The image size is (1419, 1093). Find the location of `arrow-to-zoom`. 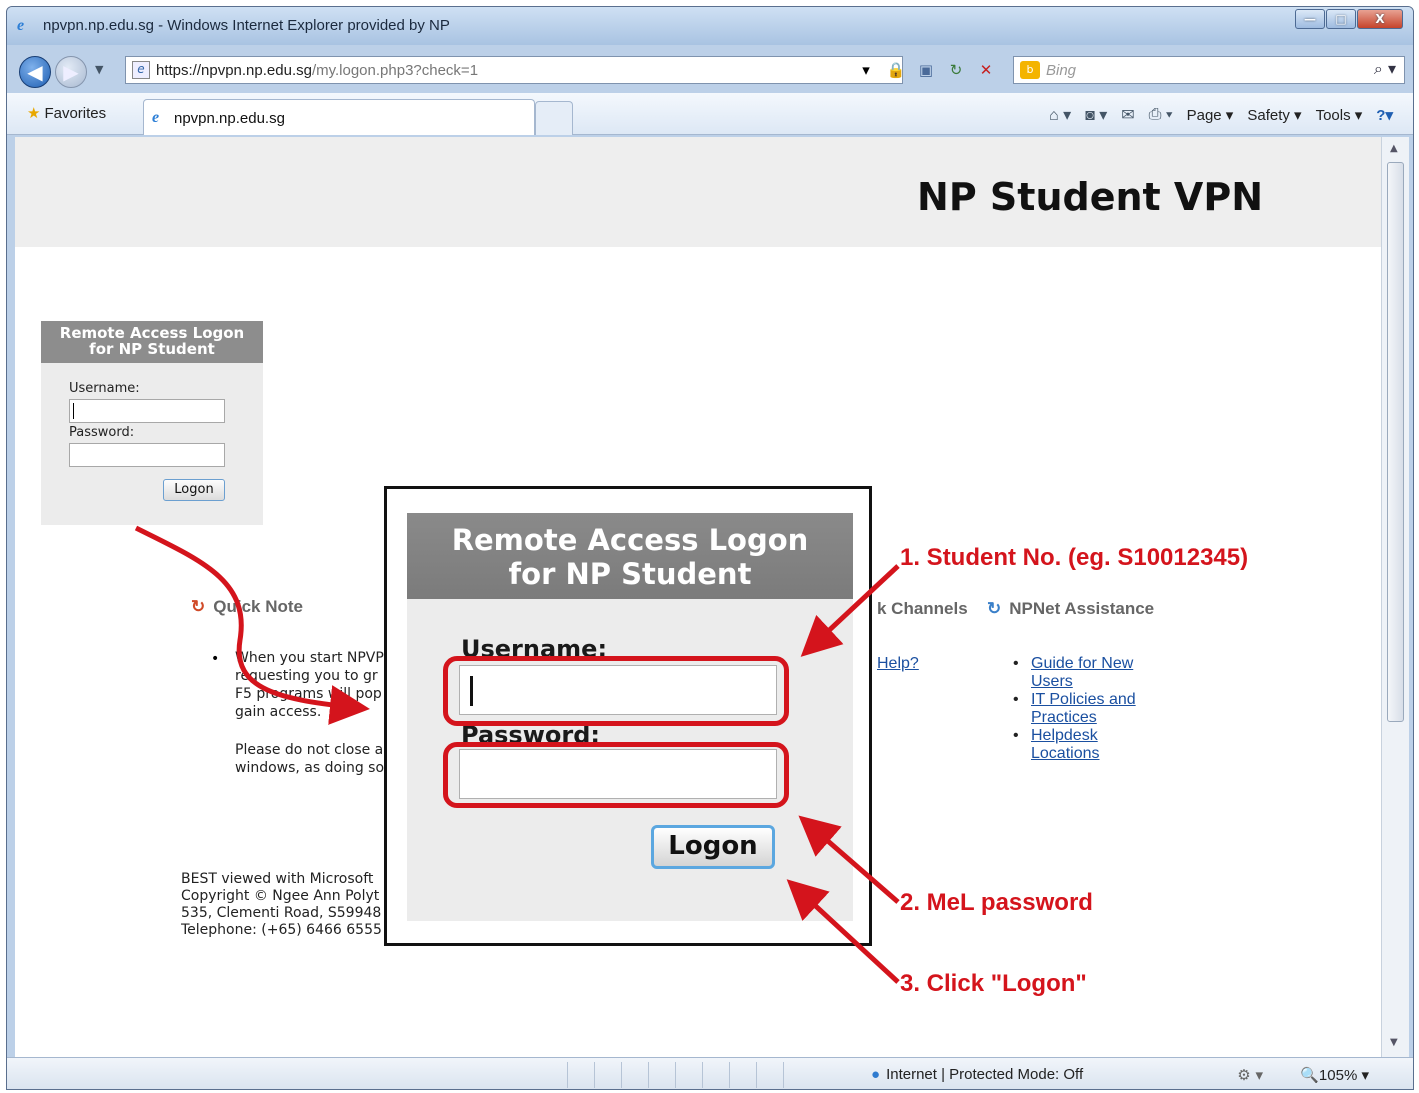

arrow-to-zoom is located at coordinates (252, 625).